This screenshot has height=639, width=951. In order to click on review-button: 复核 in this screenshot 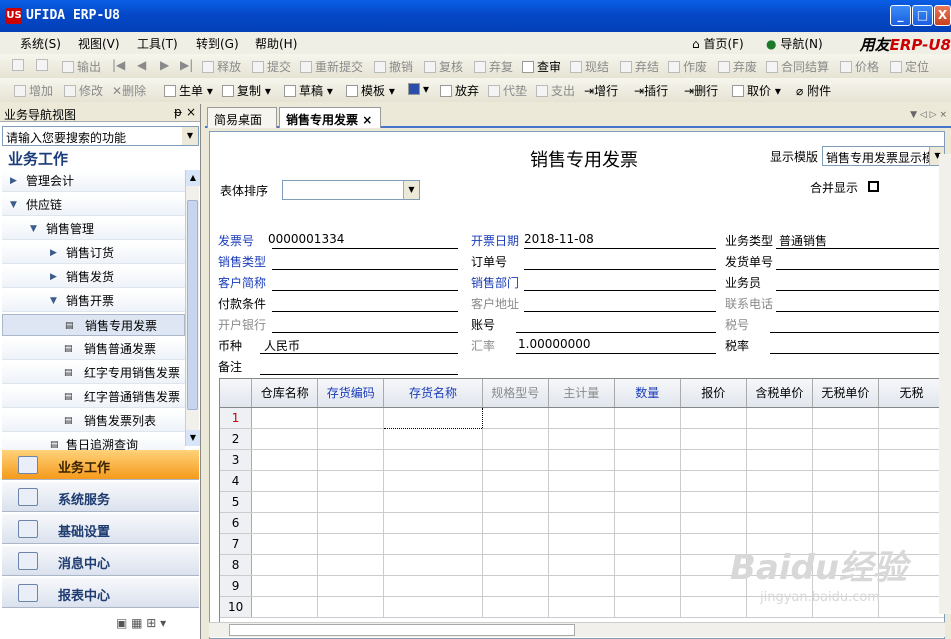, I will do `click(443, 66)`.